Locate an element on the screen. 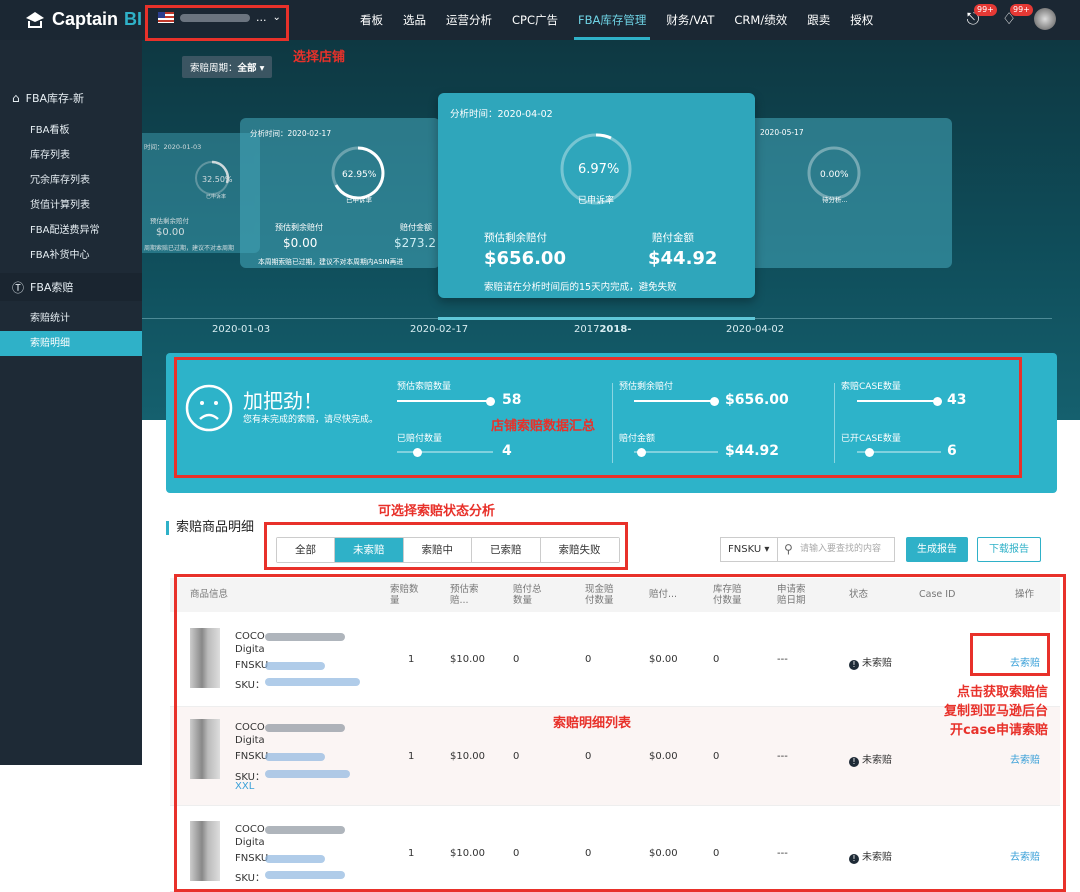 The image size is (1080, 892). nav-item-operations: 运营分析 is located at coordinates (469, 20).